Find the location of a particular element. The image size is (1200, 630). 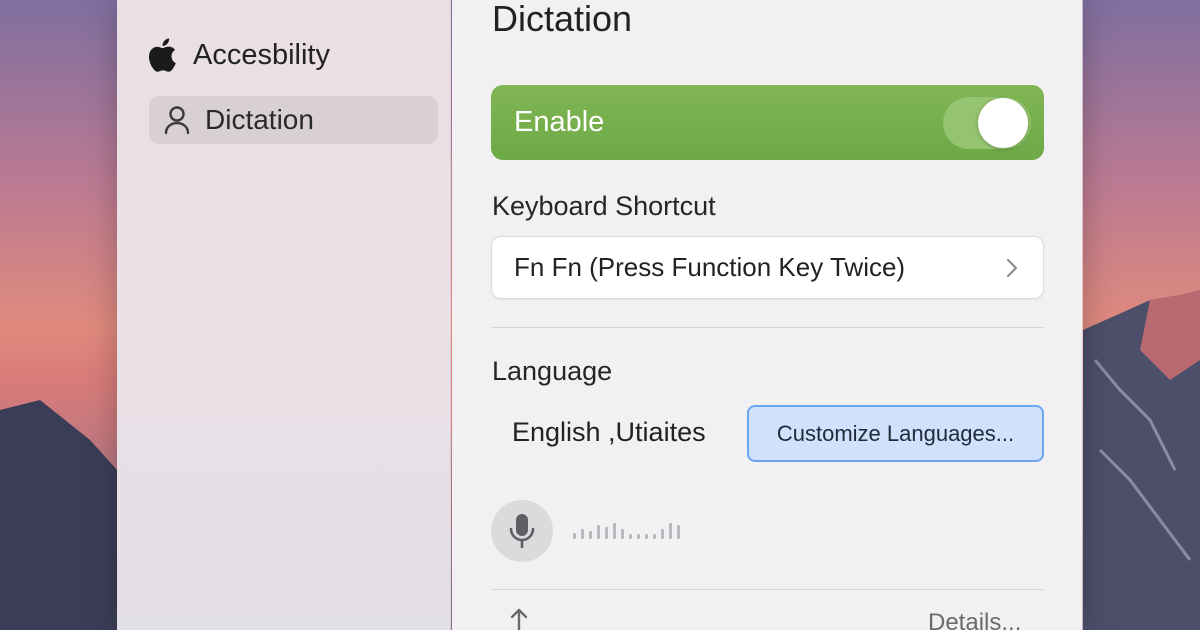

toggle-knob is located at coordinates (1003, 123).